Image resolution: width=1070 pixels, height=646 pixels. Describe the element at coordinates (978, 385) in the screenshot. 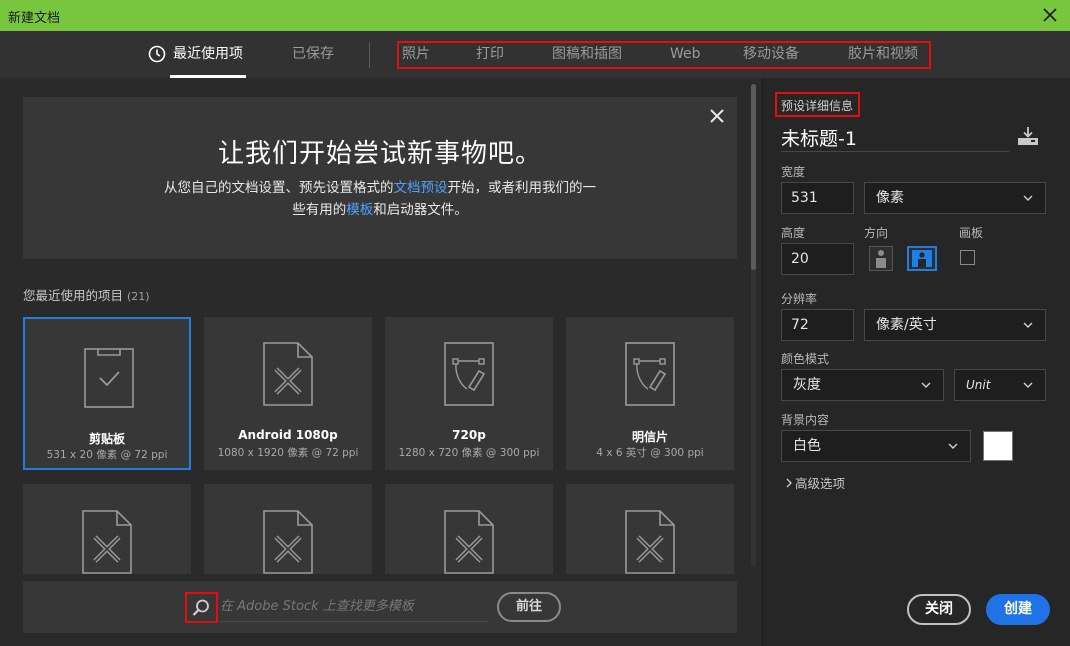

I see `bit-depth-value: Unit` at that location.